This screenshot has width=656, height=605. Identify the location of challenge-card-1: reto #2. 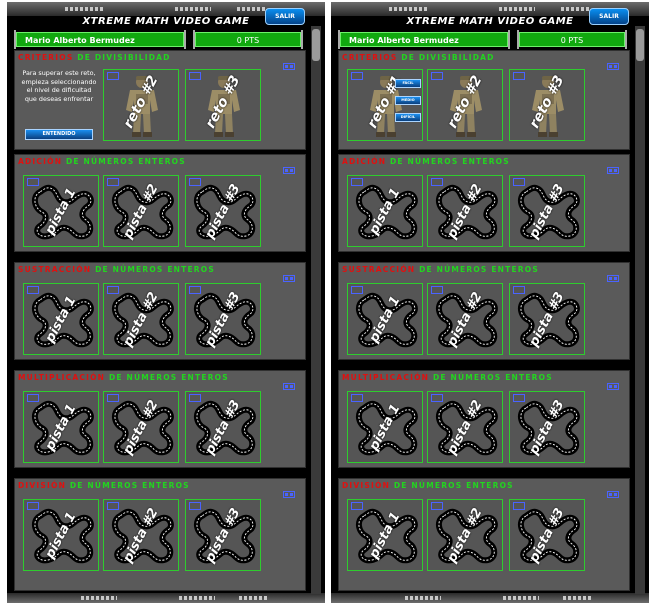
(141, 105).